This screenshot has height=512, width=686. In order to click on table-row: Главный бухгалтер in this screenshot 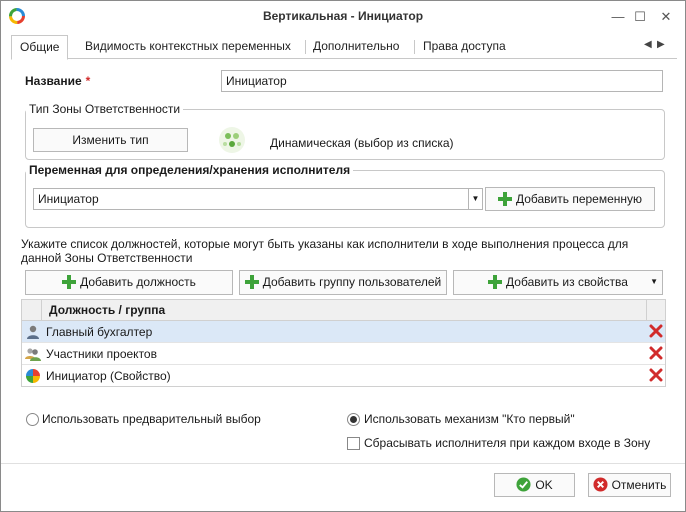, I will do `click(343, 332)`.